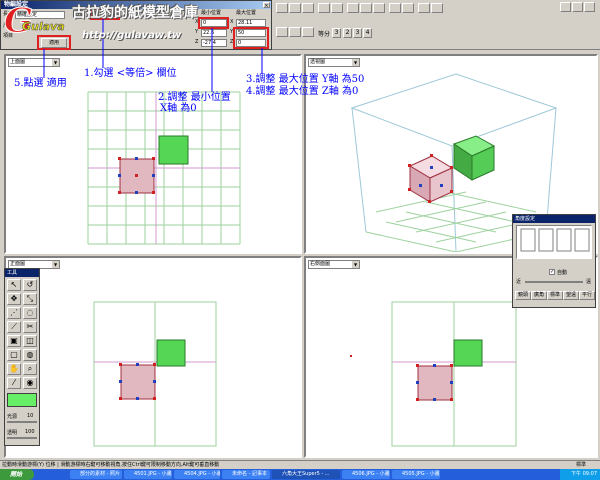 The width and height of the screenshot is (600, 480). Describe the element at coordinates (148, 474) in the screenshot. I see `task-button-2: 4501.JPG - 小畫家` at that location.